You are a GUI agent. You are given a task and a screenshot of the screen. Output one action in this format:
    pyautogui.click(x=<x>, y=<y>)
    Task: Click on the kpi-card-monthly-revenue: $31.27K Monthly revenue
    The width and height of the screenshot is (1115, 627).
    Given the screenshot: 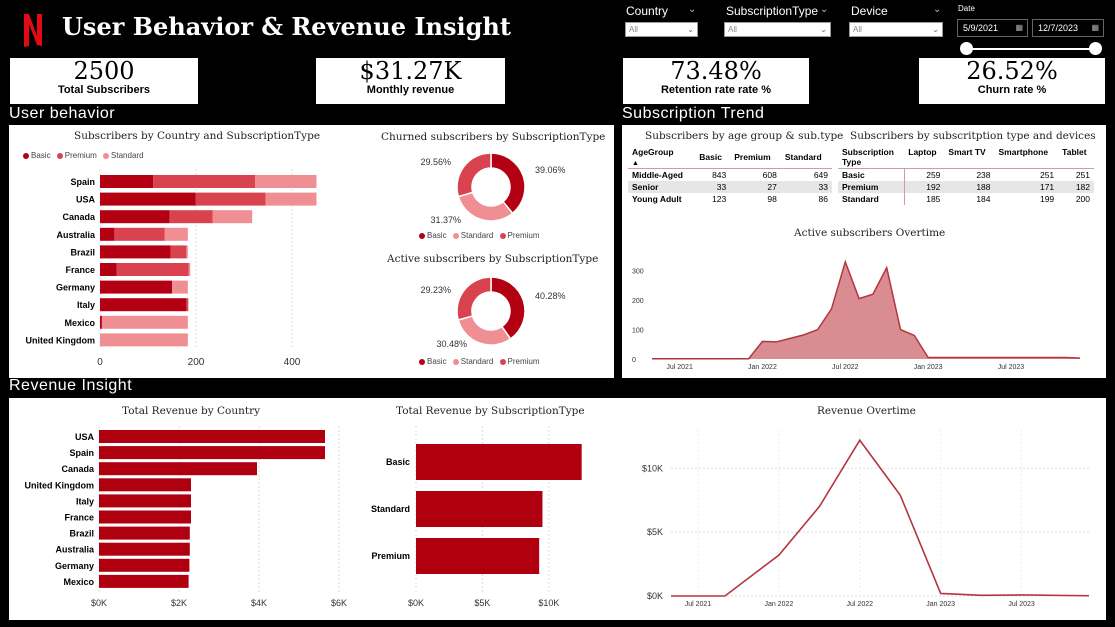 What is the action you would take?
    pyautogui.click(x=410, y=81)
    